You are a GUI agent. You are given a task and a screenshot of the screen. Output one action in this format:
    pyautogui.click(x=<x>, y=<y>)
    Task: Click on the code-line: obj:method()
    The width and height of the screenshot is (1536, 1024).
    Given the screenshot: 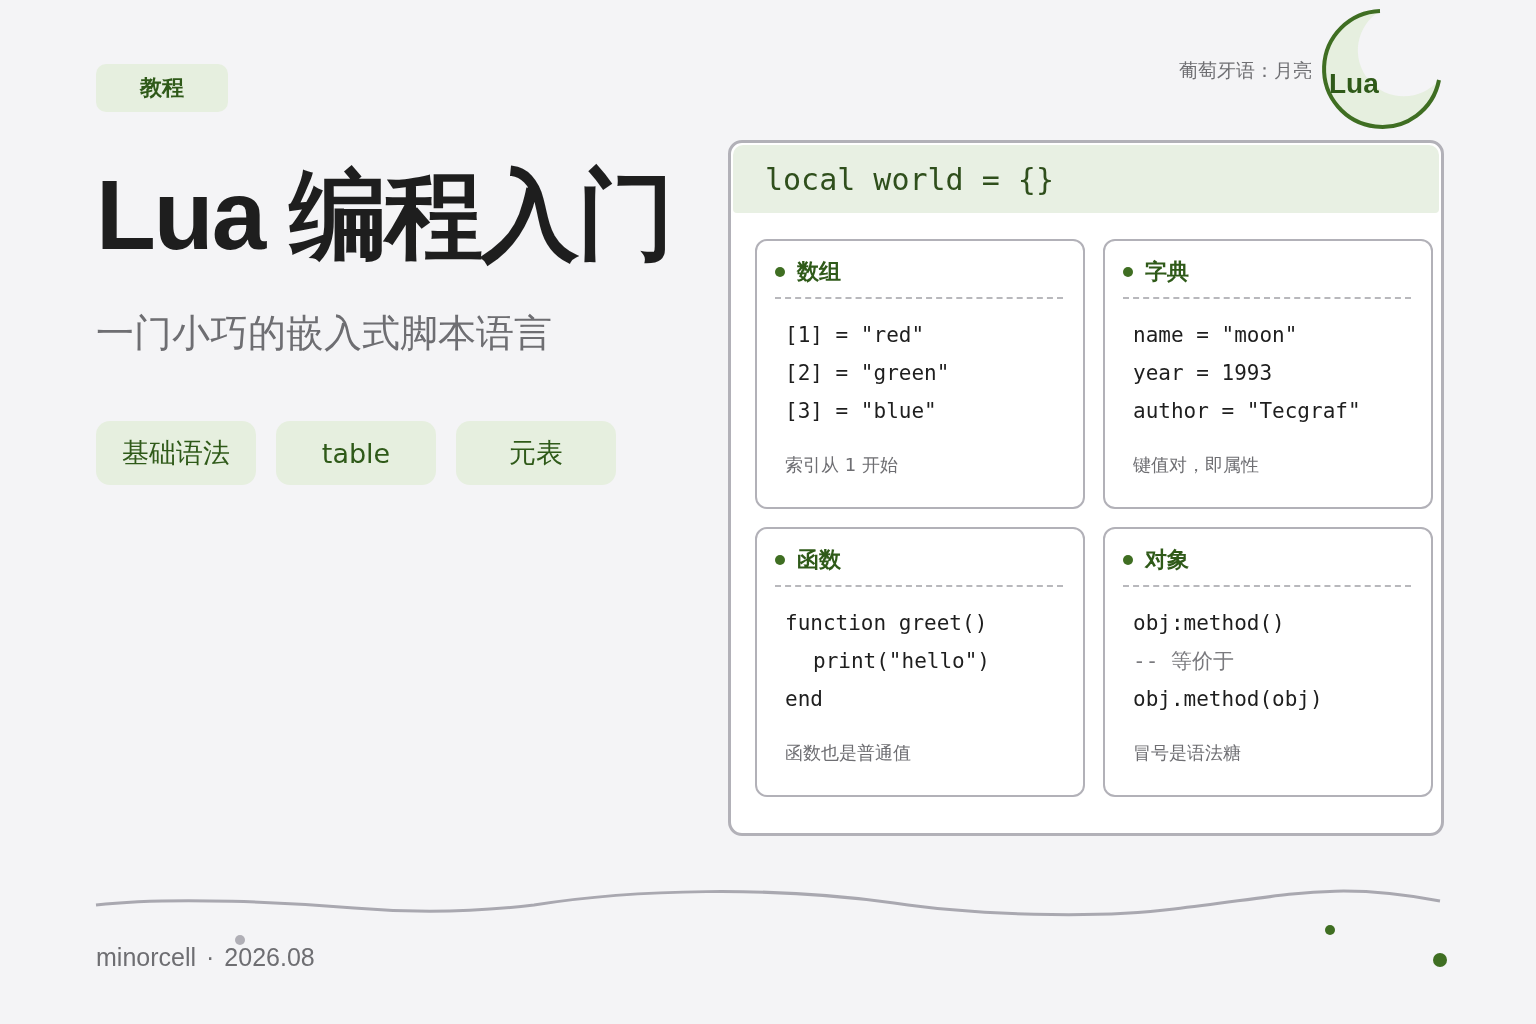 What is the action you would take?
    pyautogui.click(x=1209, y=623)
    